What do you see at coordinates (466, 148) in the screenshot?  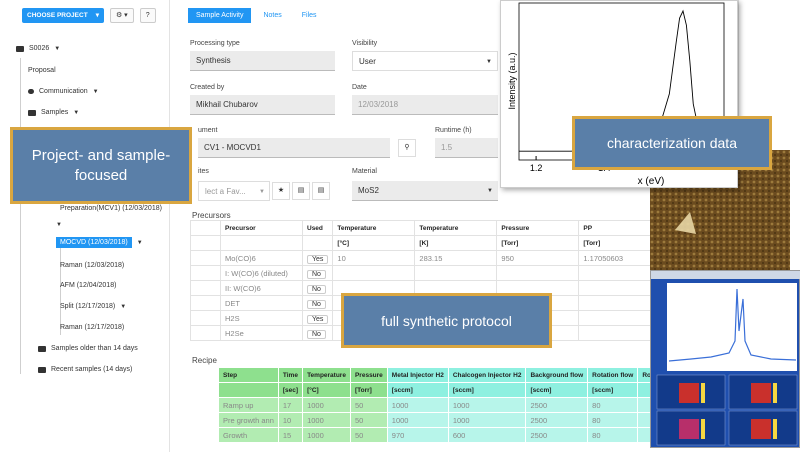 I see `runtime-field: 1.5` at bounding box center [466, 148].